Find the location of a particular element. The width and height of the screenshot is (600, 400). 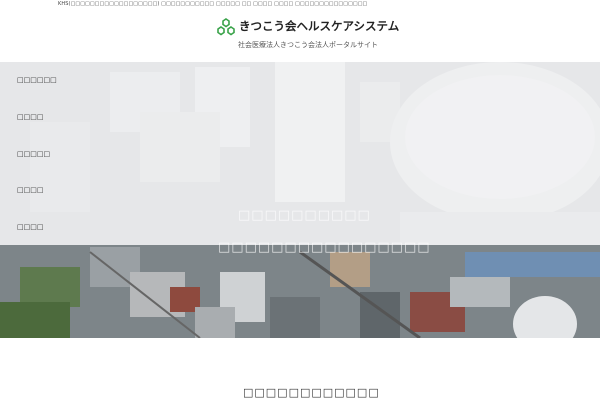

site-header: きつこう会ヘルスケアシステム 社会医療法人きつこう会法人ポータルサイト is located at coordinates (300, 36).